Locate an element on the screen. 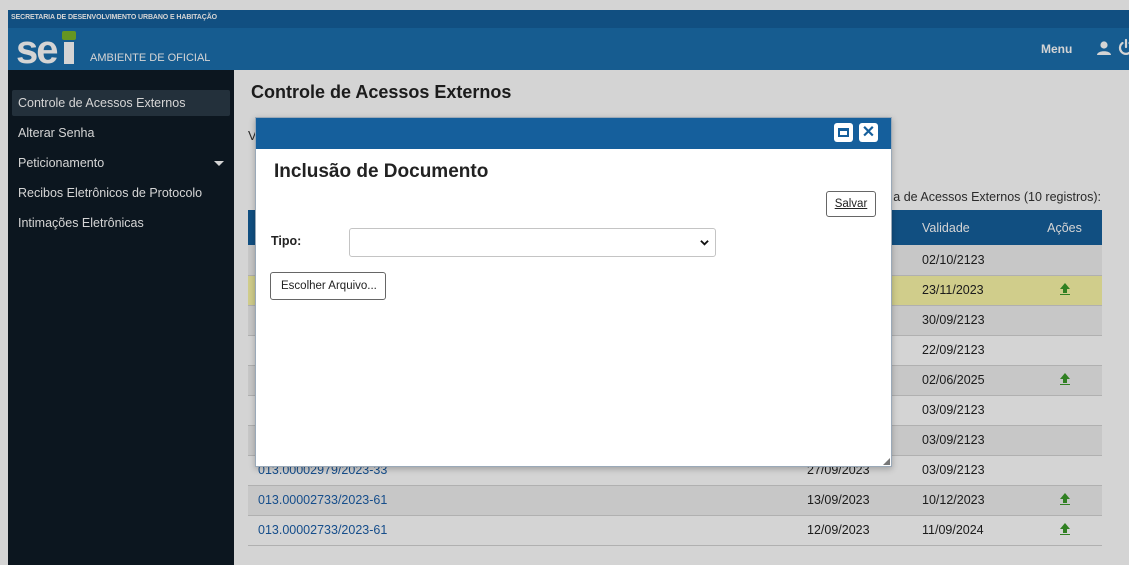 This screenshot has width=1129, height=565. modal-title: Inclusão de Documento is located at coordinates (381, 171).